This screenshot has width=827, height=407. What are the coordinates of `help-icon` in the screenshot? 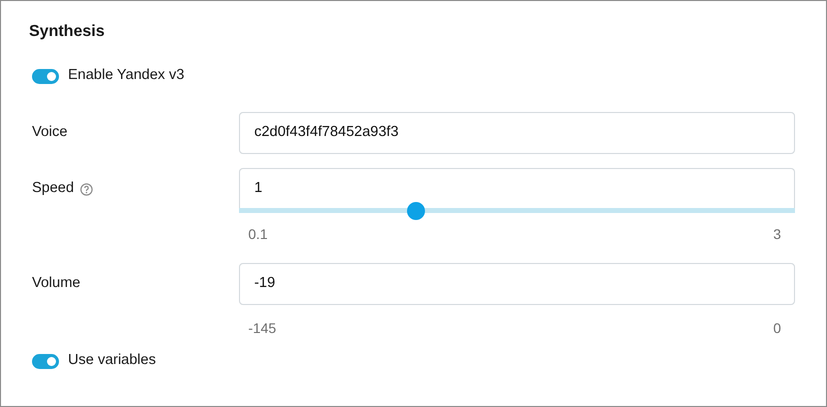 It's located at (86, 189).